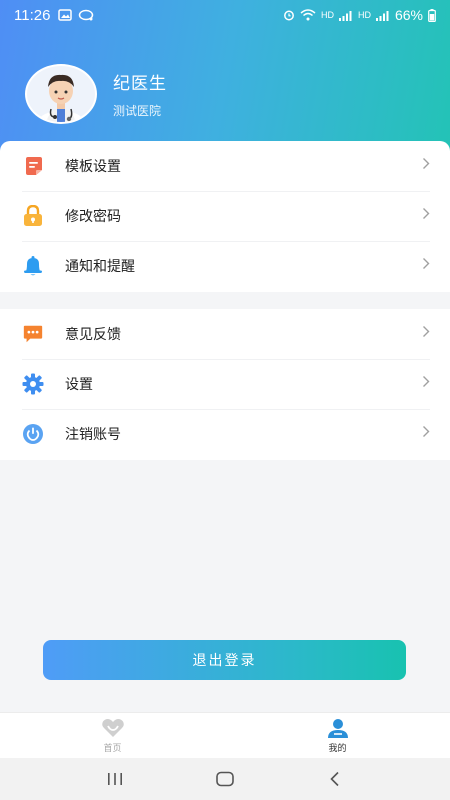  Describe the element at coordinates (327, 15) in the screenshot. I see `network-label-1: HD` at that location.